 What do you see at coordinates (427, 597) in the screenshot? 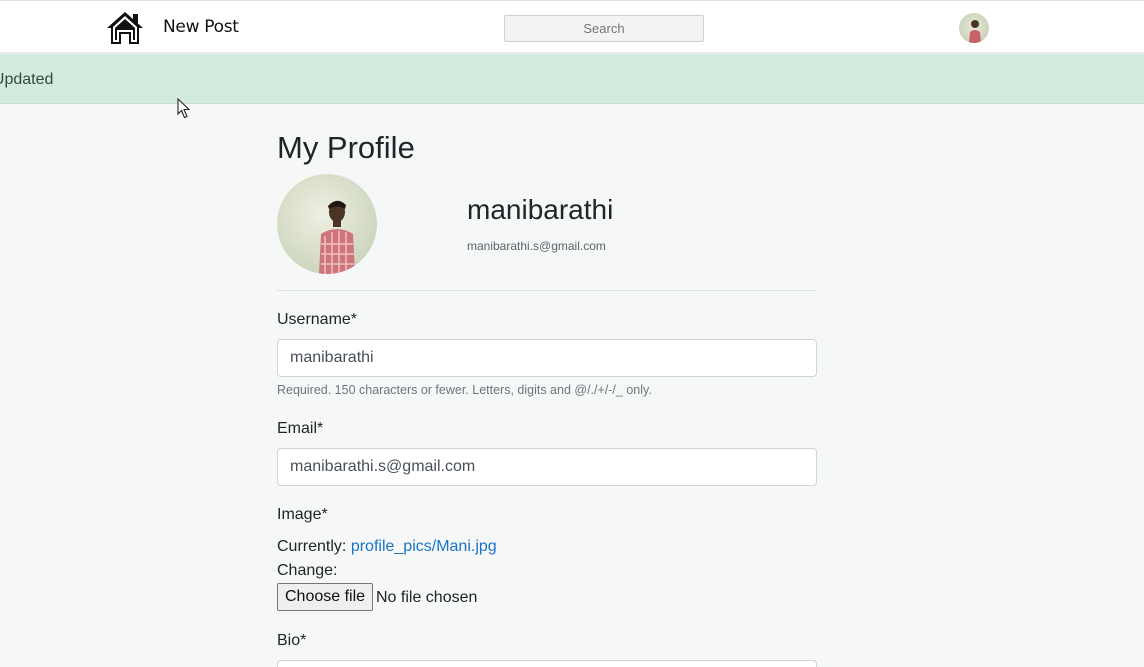
I see `no-file-chosen-text: No file chosen` at bounding box center [427, 597].